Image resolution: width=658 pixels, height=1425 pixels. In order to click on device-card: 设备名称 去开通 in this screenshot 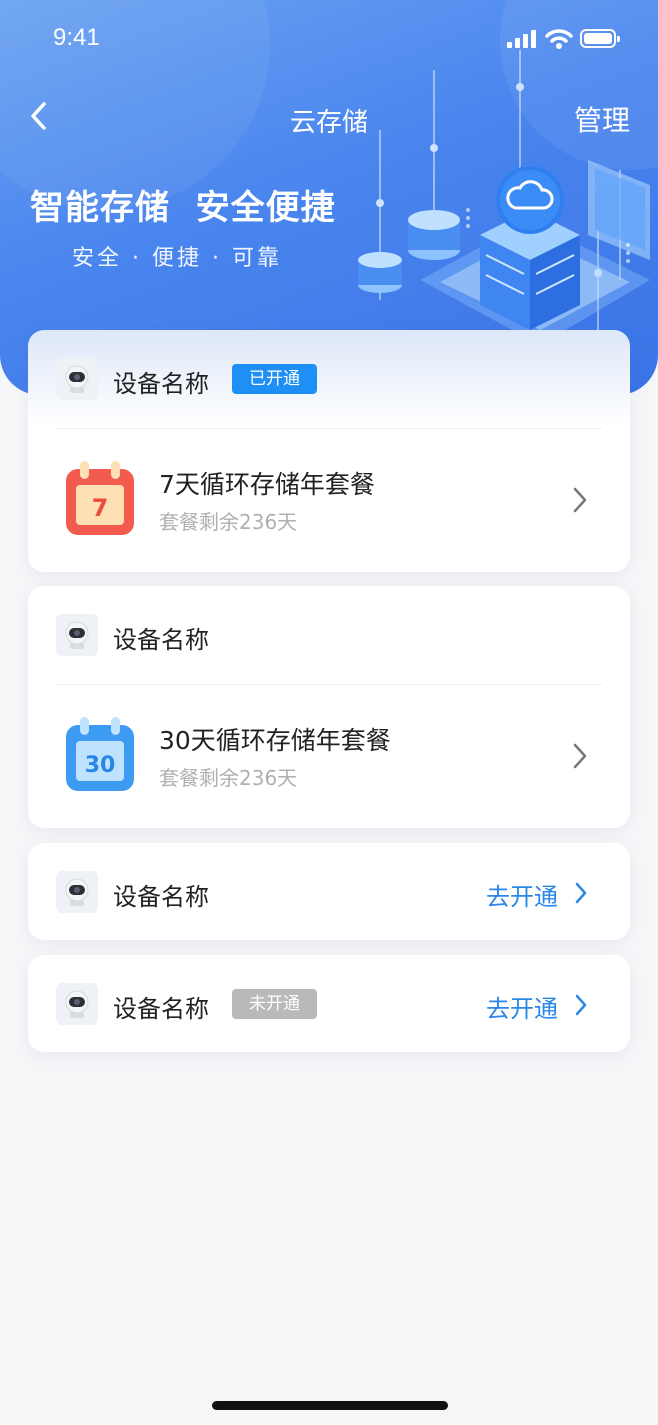, I will do `click(329, 891)`.